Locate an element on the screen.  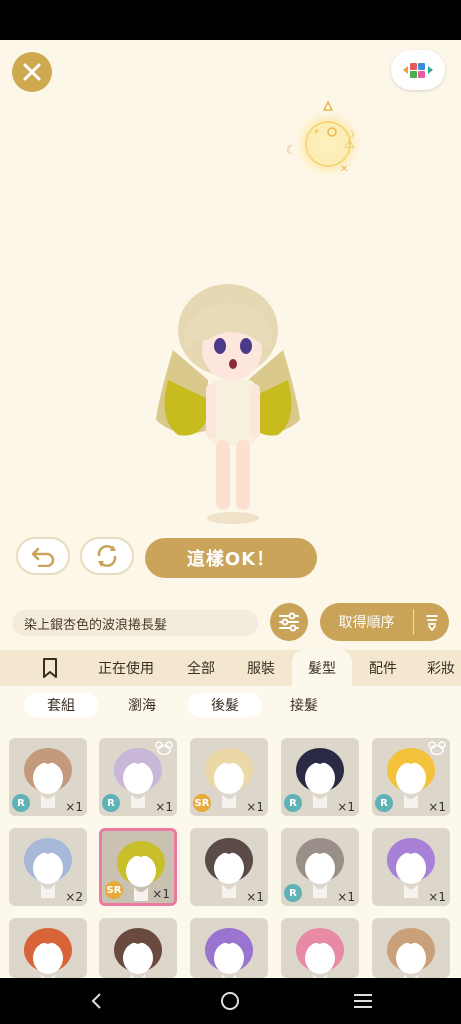
rotate-button is located at coordinates (107, 556).